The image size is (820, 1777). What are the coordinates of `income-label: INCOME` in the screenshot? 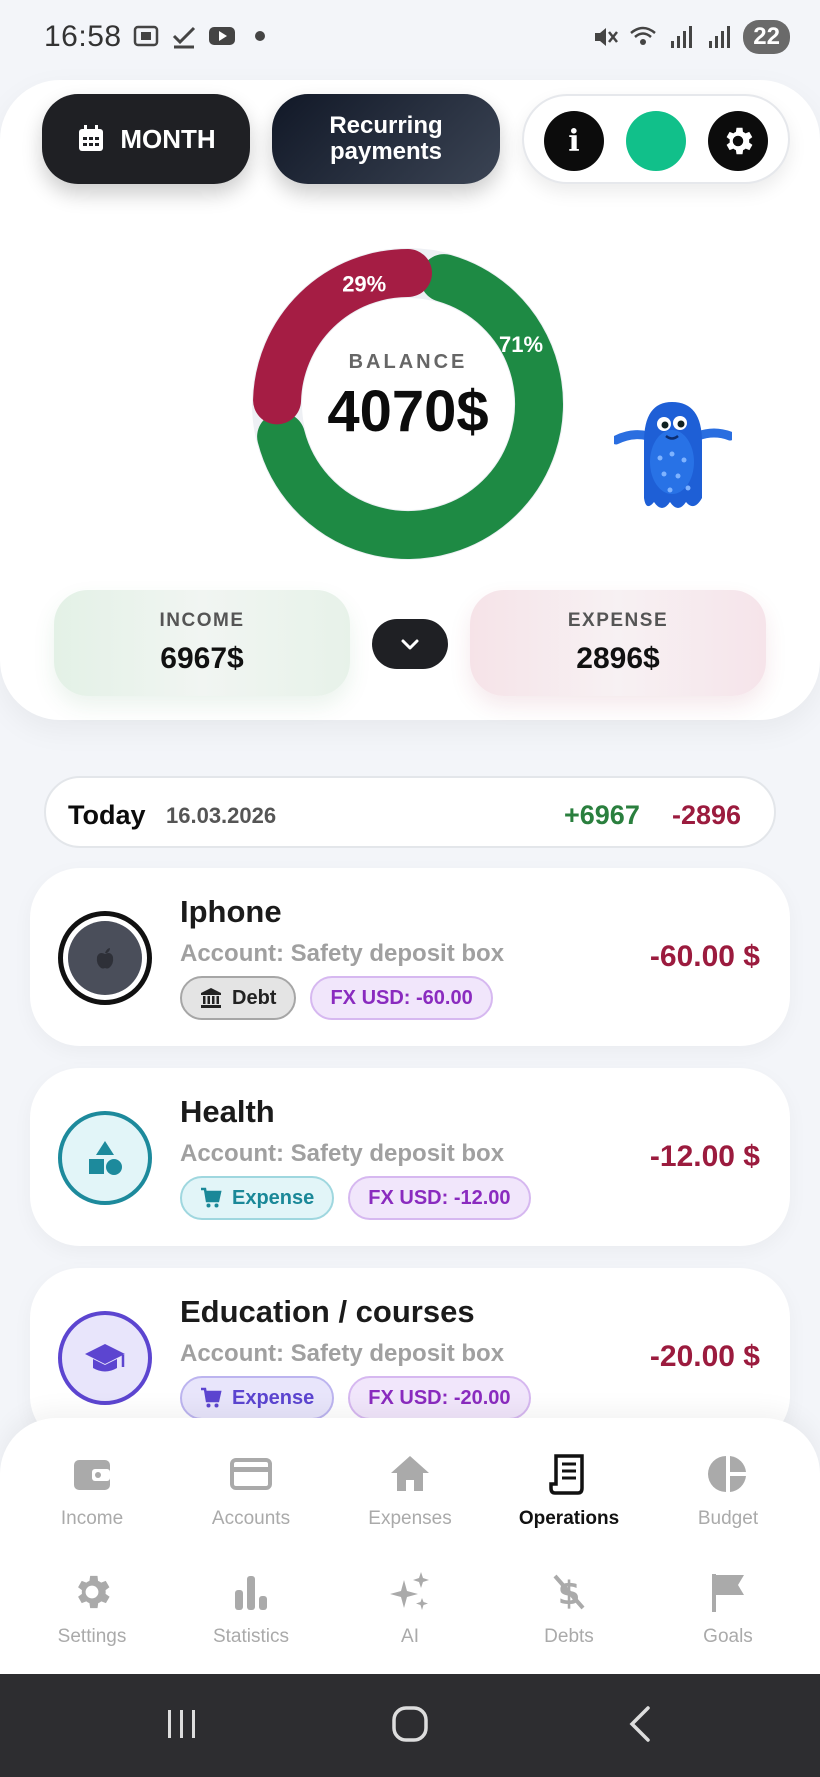 It's located at (202, 620).